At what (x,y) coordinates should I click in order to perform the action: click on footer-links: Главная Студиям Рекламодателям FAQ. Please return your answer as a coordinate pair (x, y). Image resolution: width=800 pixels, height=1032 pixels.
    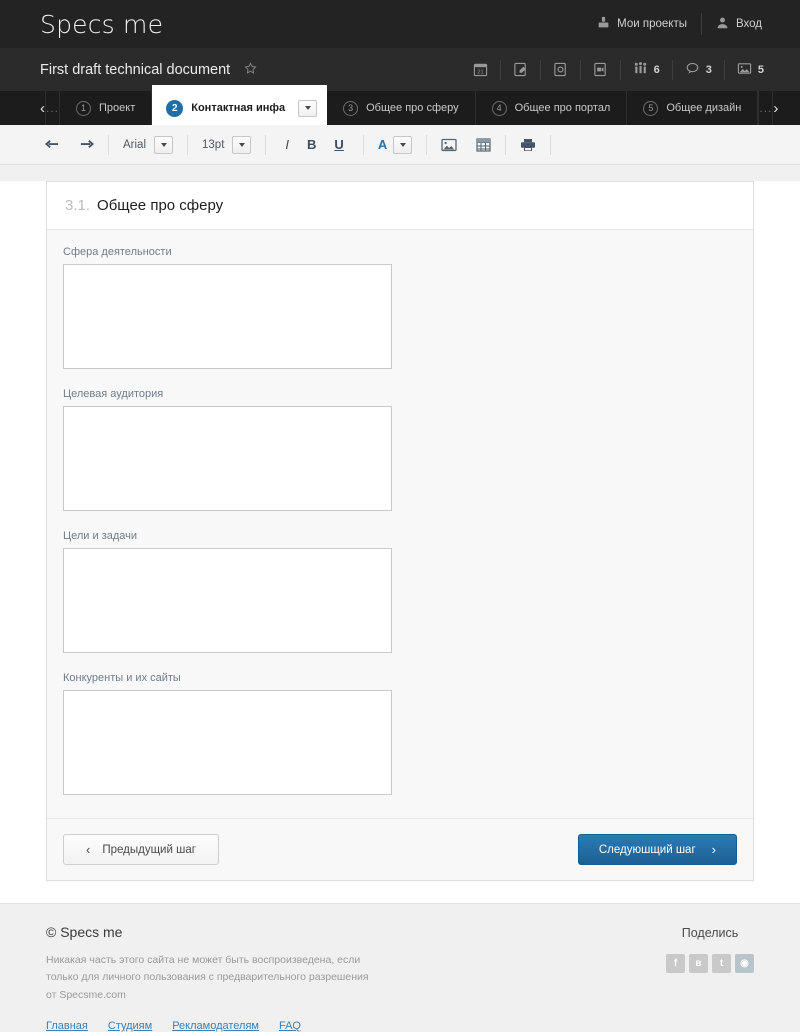
    Looking at the image, I should click on (296, 1026).